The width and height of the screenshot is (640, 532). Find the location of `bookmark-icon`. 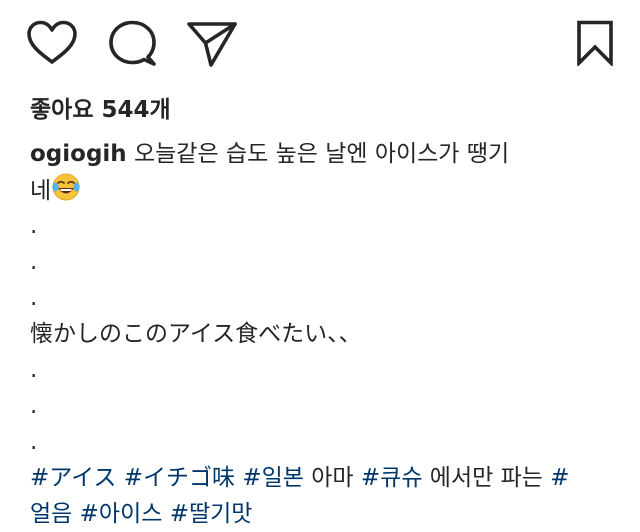

bookmark-icon is located at coordinates (595, 43).